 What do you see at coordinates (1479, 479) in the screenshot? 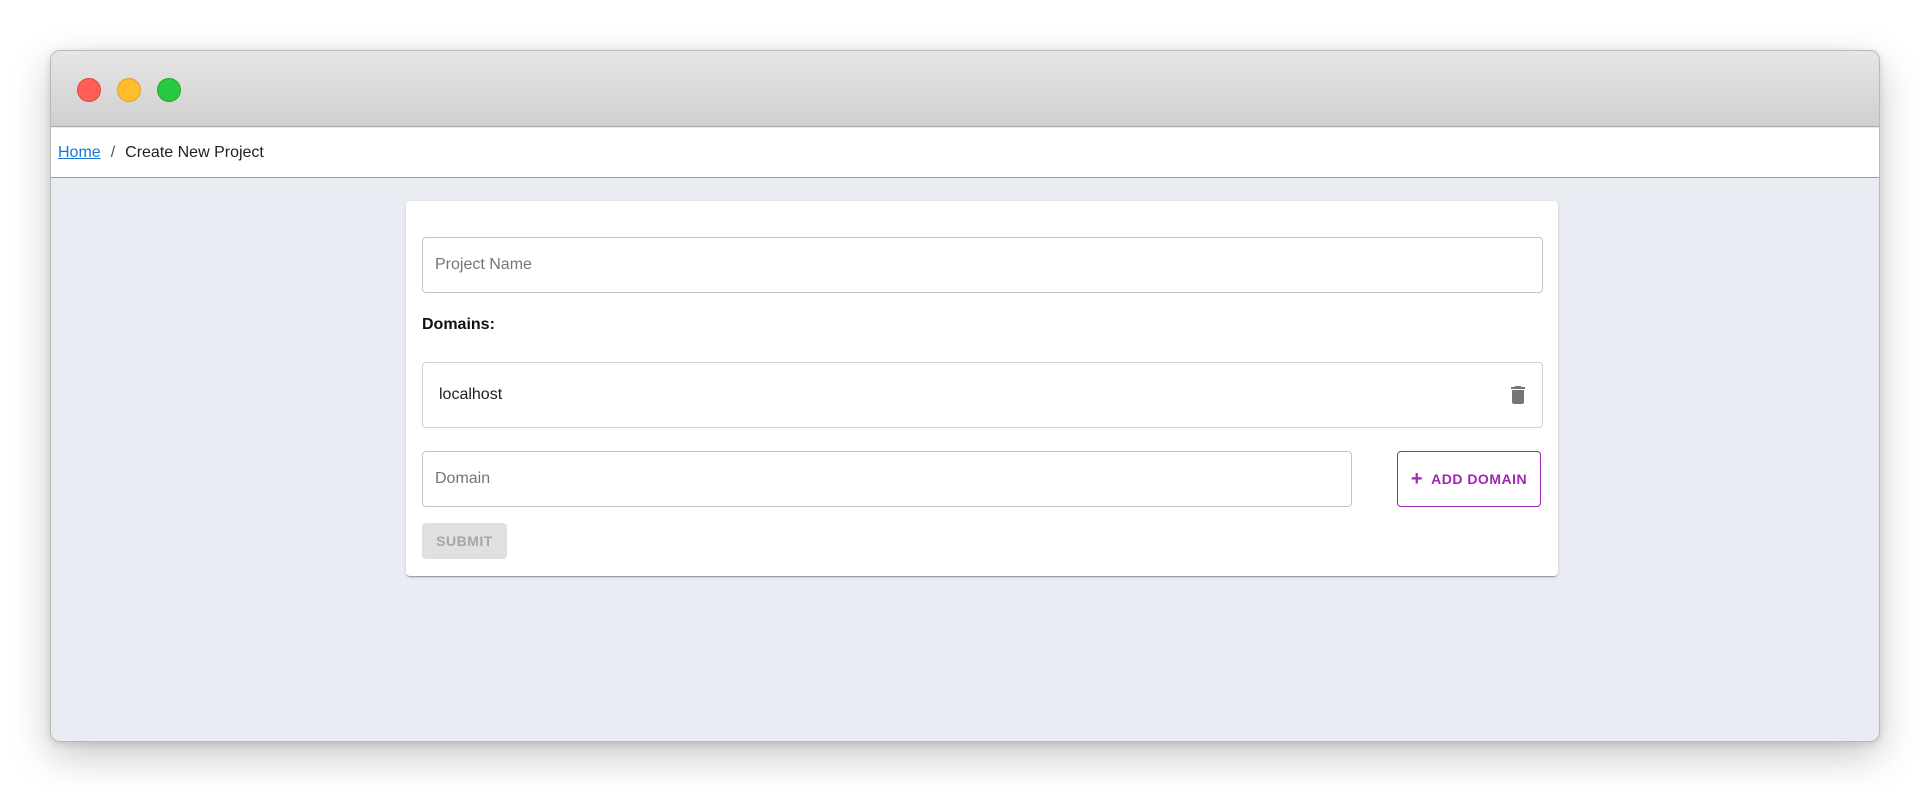
I see `add-domain-label: ADD DOMAIN` at bounding box center [1479, 479].